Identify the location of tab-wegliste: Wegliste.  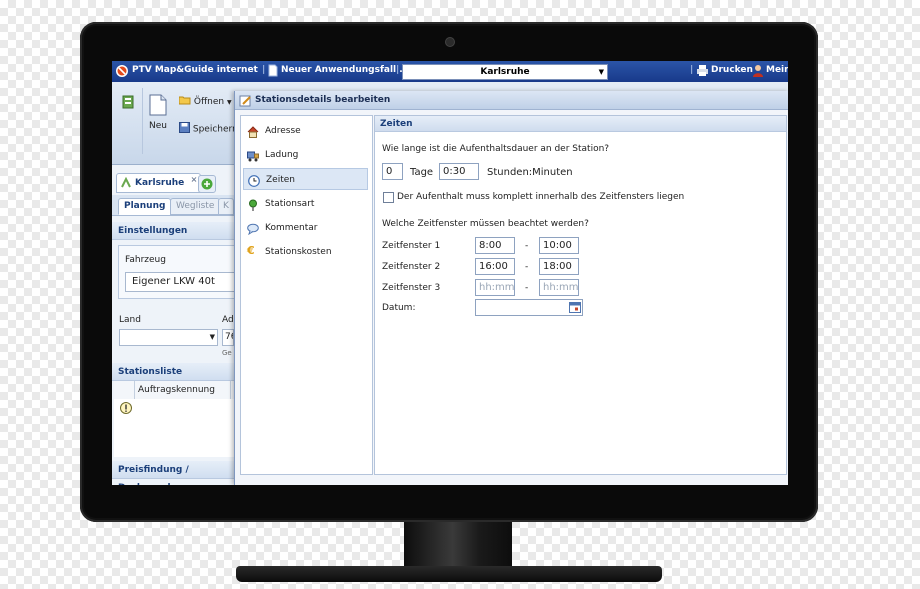
(195, 206).